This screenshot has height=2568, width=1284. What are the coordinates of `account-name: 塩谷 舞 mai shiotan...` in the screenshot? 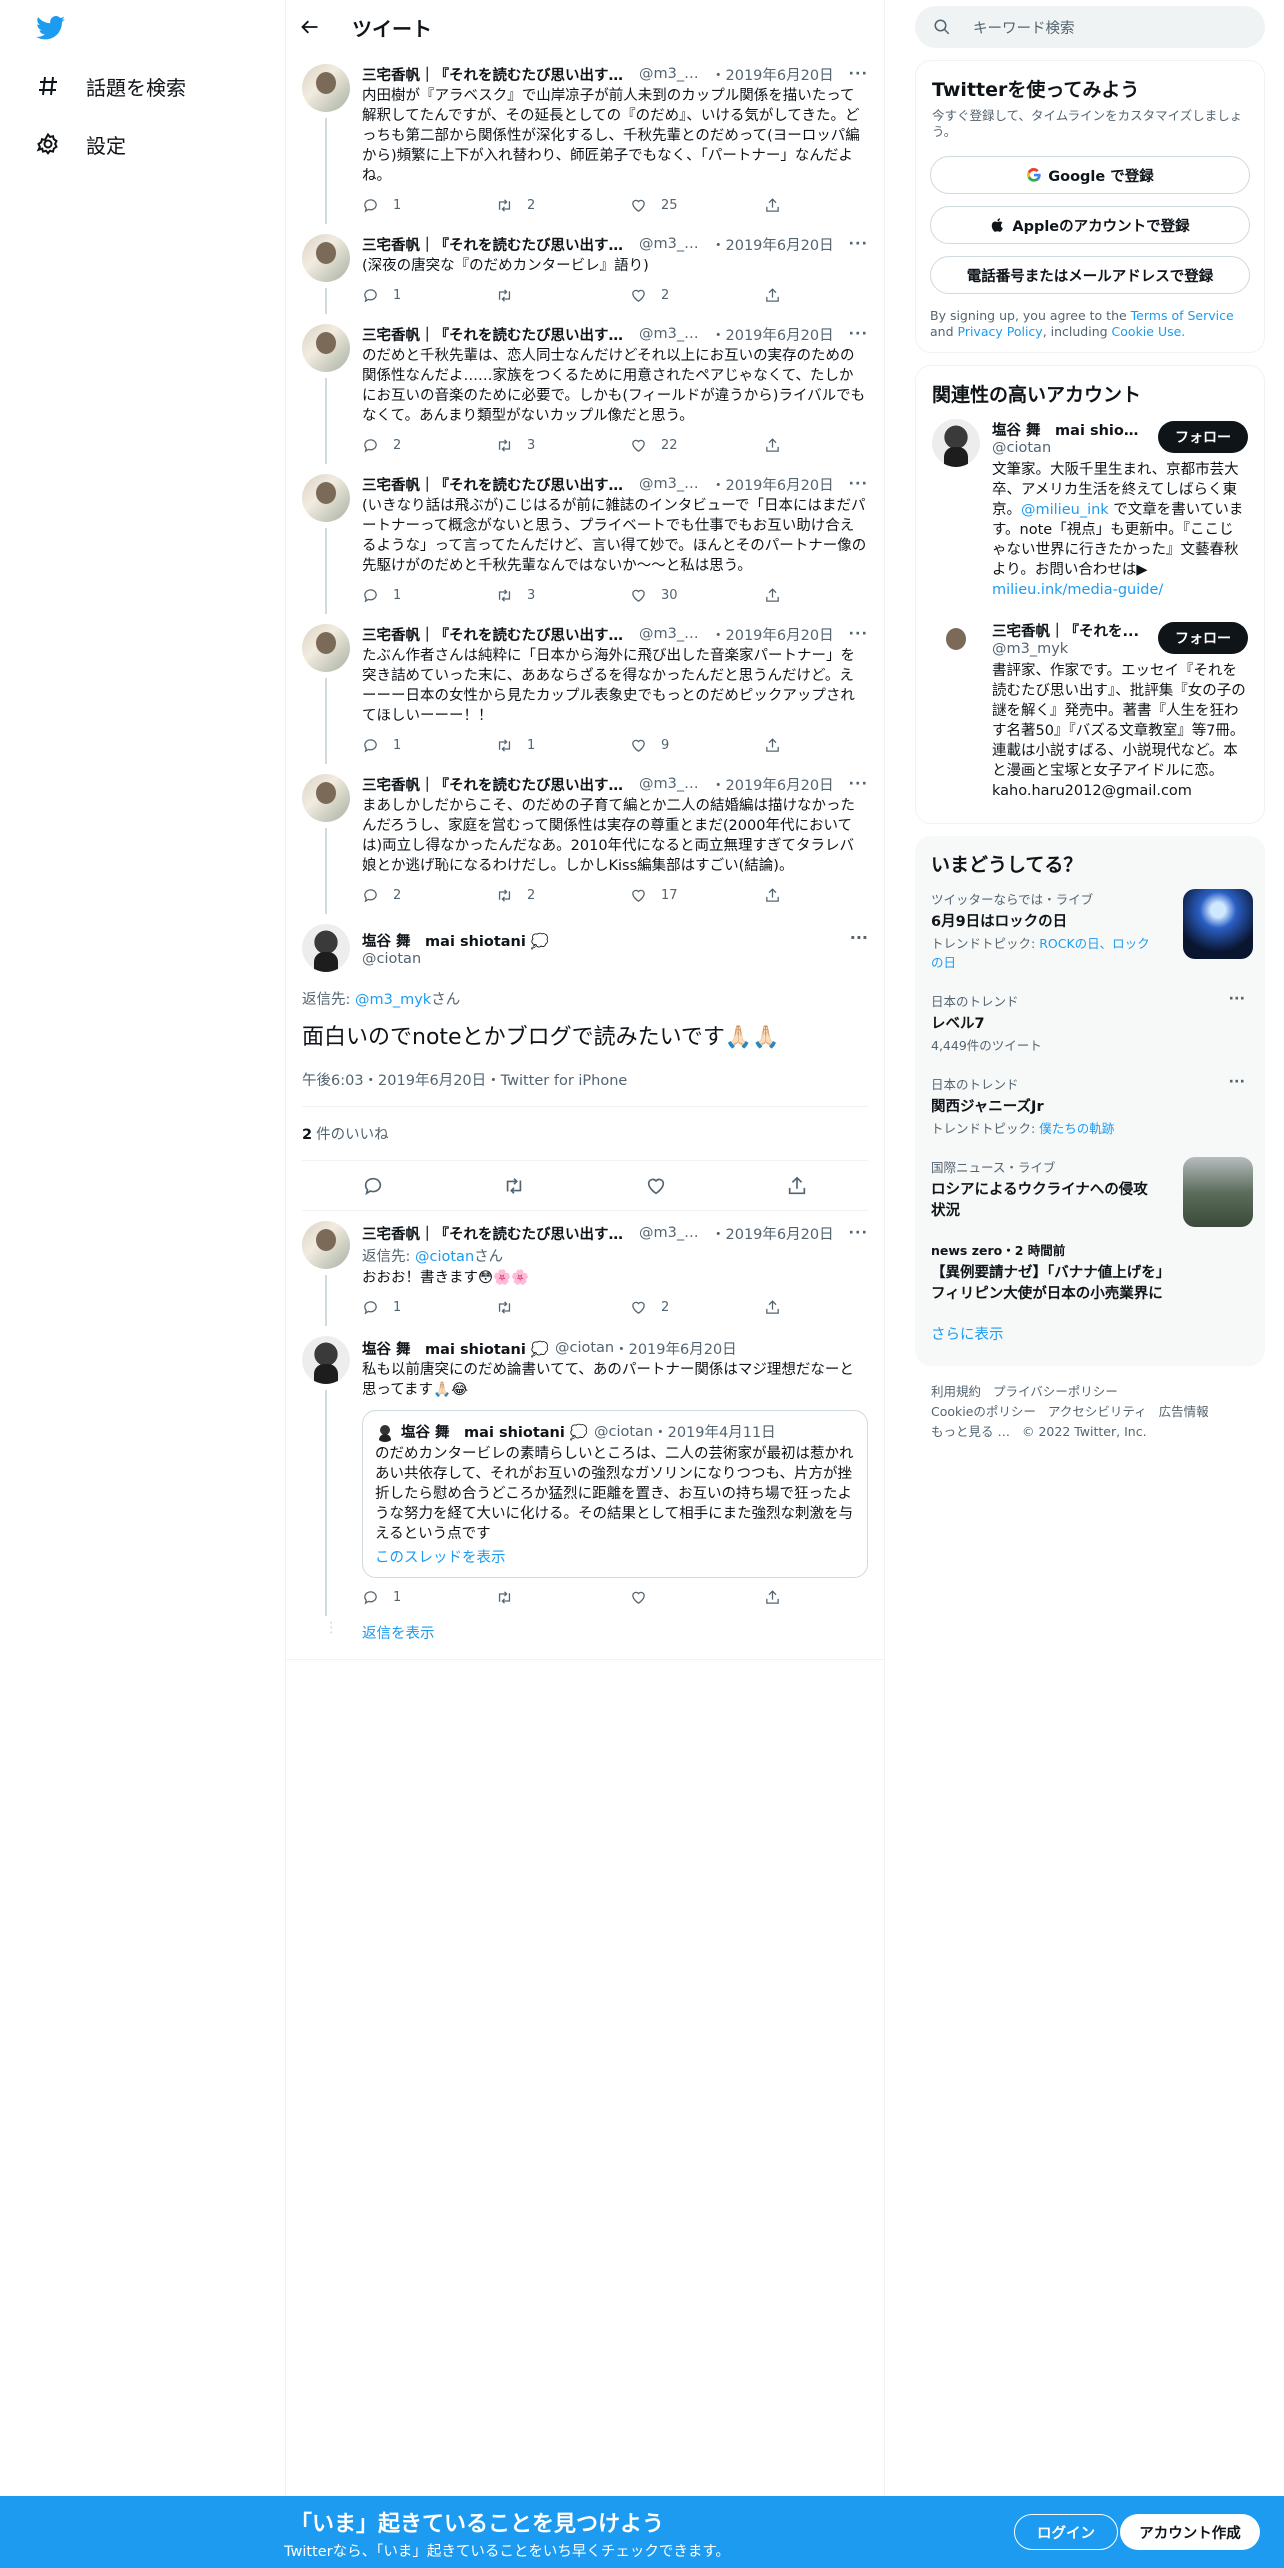 It's located at (1067, 429).